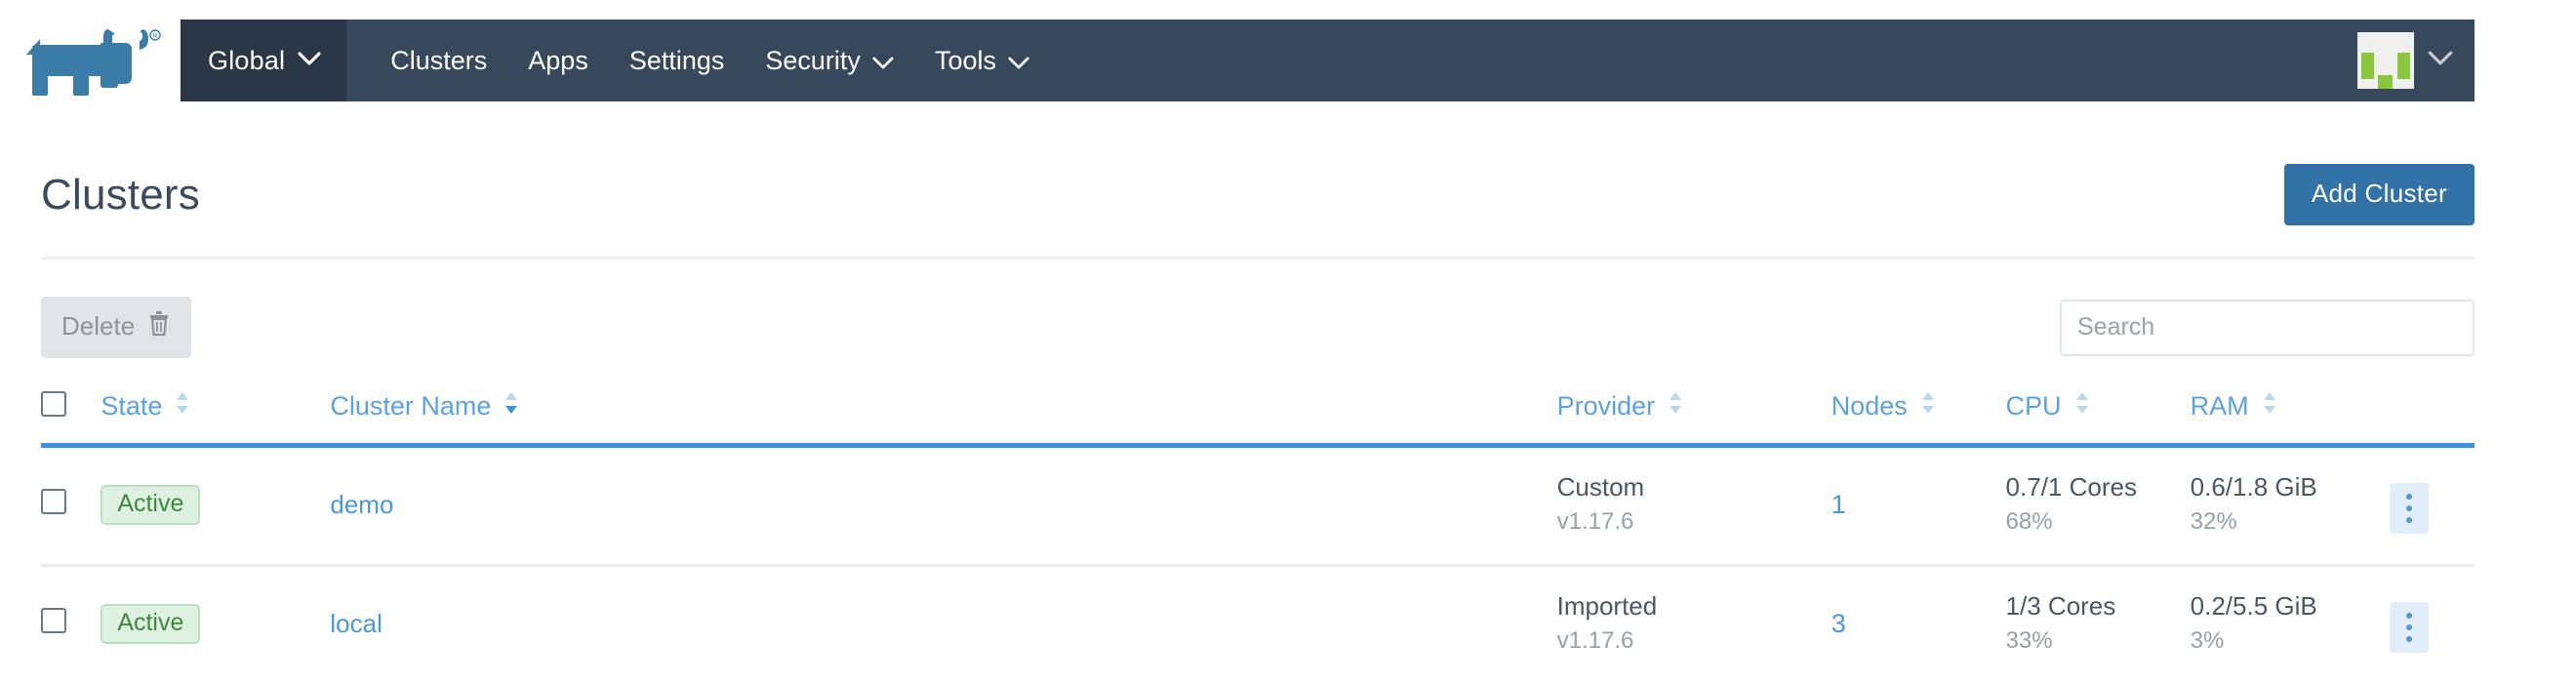 The image size is (2576, 683). What do you see at coordinates (2098, 606) in the screenshot?
I see `cpu-value: 1/3 Cores` at bounding box center [2098, 606].